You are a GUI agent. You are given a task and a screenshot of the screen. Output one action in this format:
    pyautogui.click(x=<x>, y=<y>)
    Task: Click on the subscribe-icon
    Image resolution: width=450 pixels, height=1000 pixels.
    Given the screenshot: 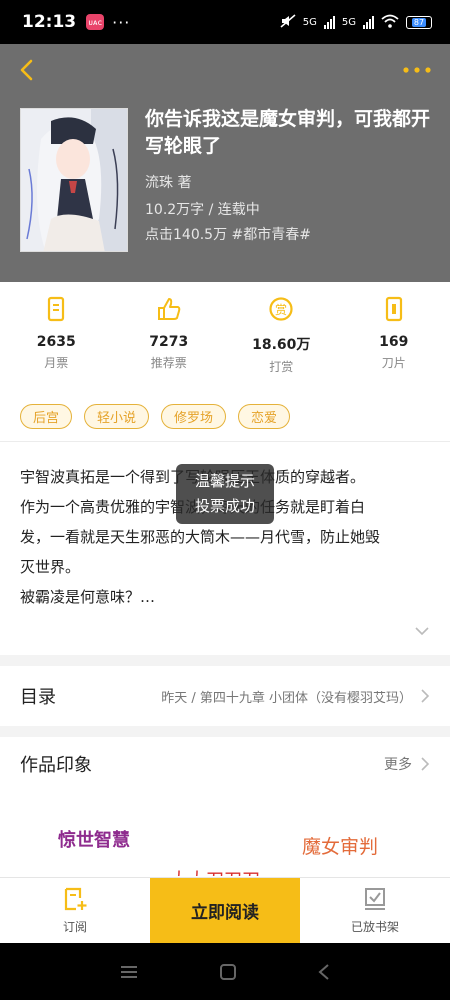 What is the action you would take?
    pyautogui.click(x=75, y=899)
    